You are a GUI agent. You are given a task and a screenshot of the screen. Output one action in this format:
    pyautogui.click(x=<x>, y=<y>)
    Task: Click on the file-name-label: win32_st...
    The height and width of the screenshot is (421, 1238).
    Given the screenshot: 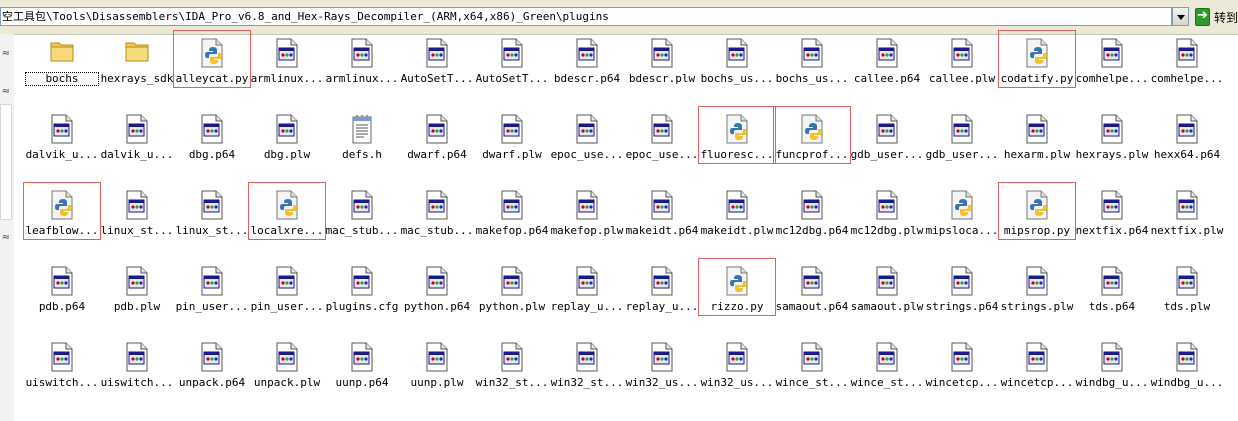 What is the action you would take?
    pyautogui.click(x=512, y=382)
    